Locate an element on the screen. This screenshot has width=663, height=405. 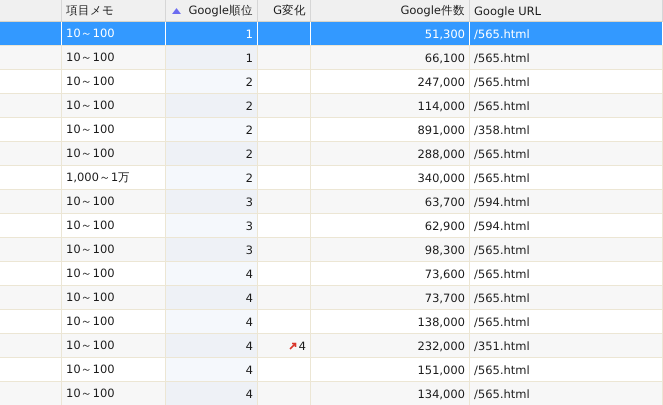
table-row: 10～100 2 247,000 /565.html is located at coordinates (331, 82).